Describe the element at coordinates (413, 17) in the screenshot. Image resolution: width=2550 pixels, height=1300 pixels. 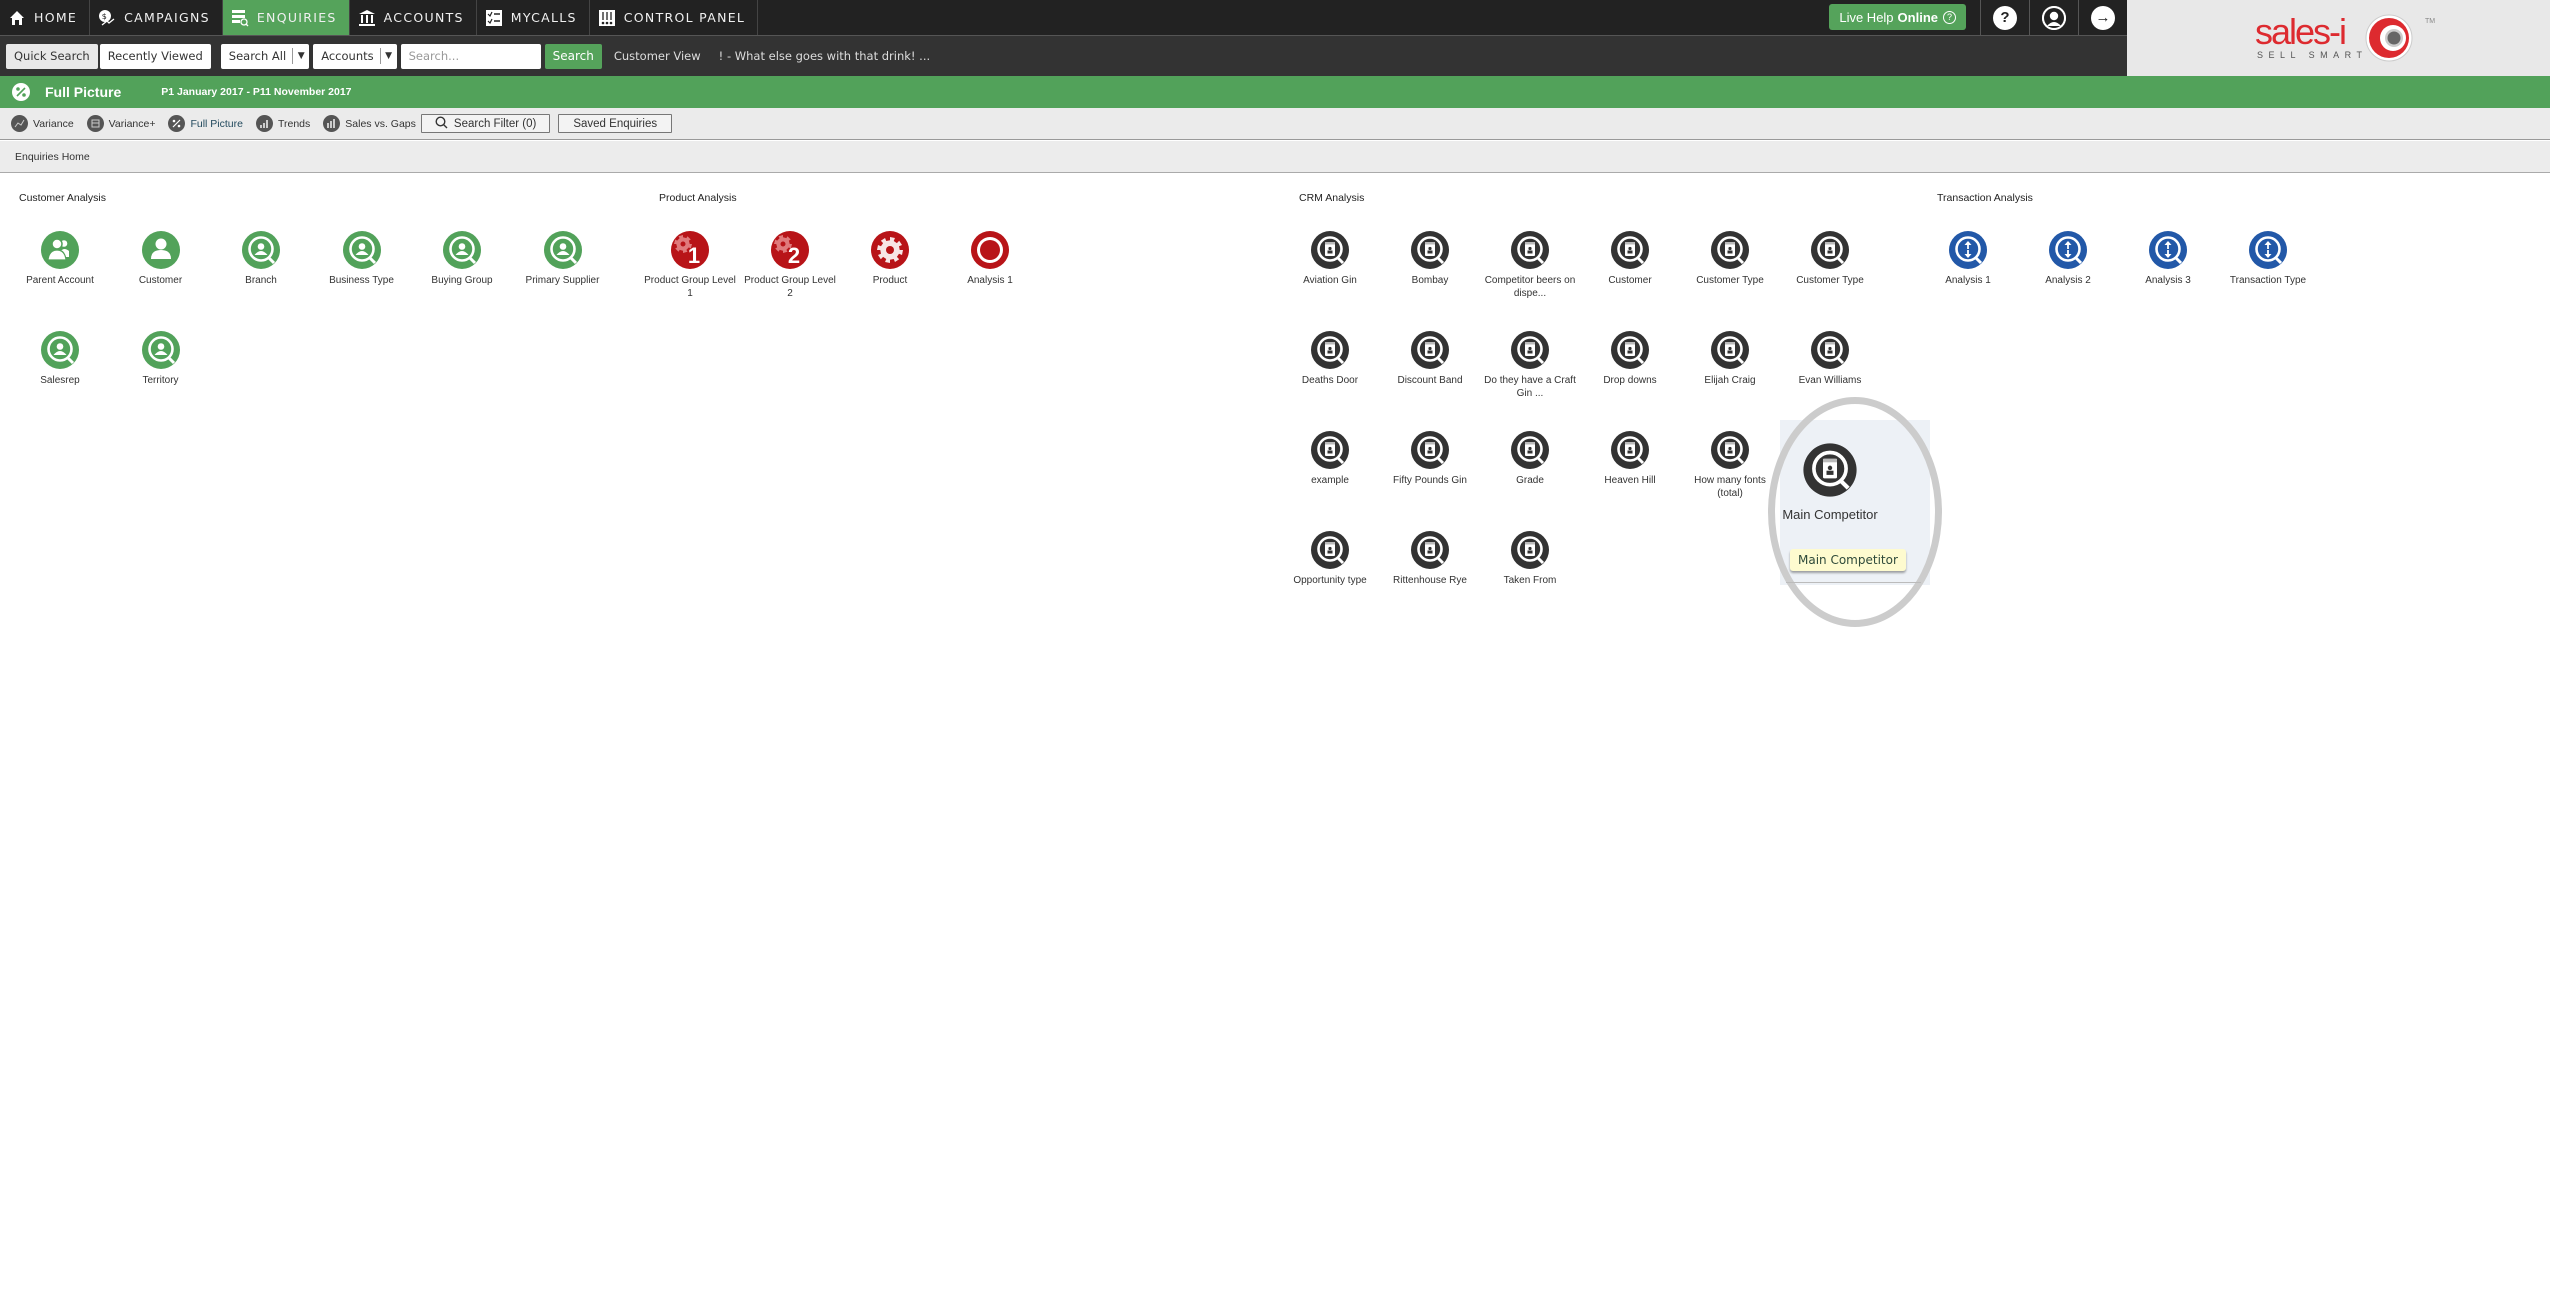
I see `nav-accounts: ACCOUNTS` at that location.